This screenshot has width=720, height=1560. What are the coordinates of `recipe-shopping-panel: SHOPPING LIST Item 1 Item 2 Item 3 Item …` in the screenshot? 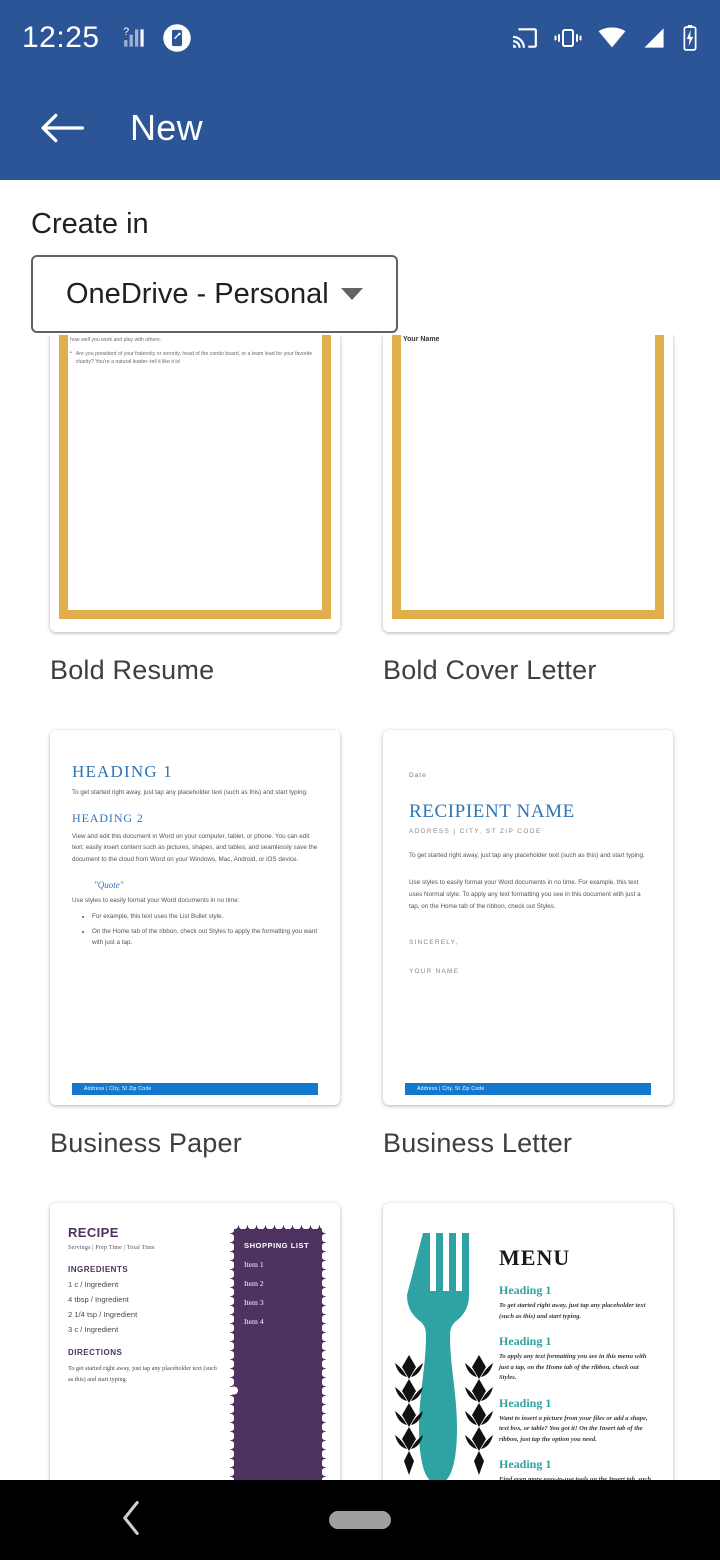 It's located at (278, 1350).